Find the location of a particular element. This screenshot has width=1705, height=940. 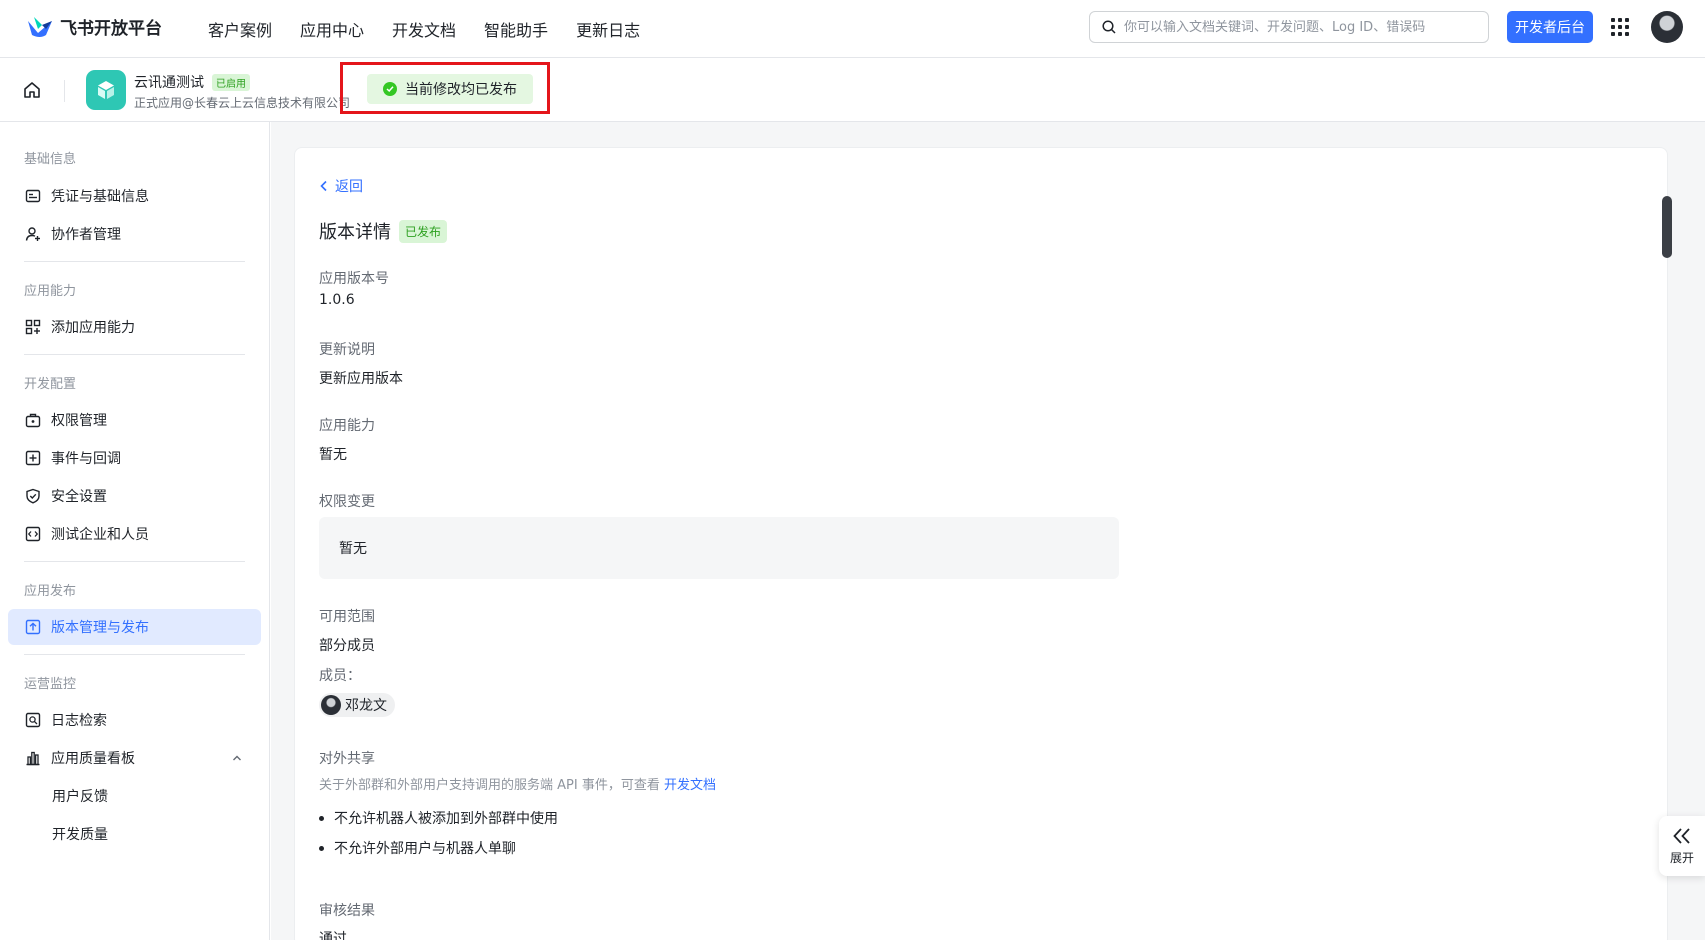

back-link: 返回 is located at coordinates (341, 186).